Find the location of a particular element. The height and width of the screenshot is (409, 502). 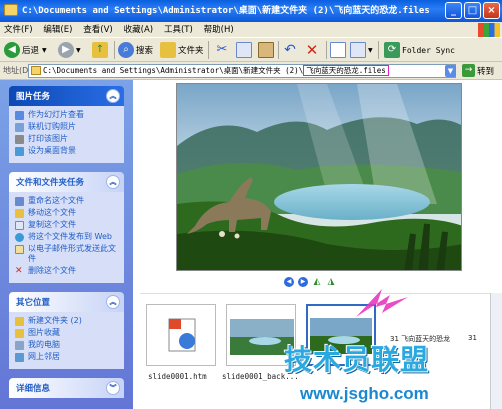

network-icon is located at coordinates (19, 357).